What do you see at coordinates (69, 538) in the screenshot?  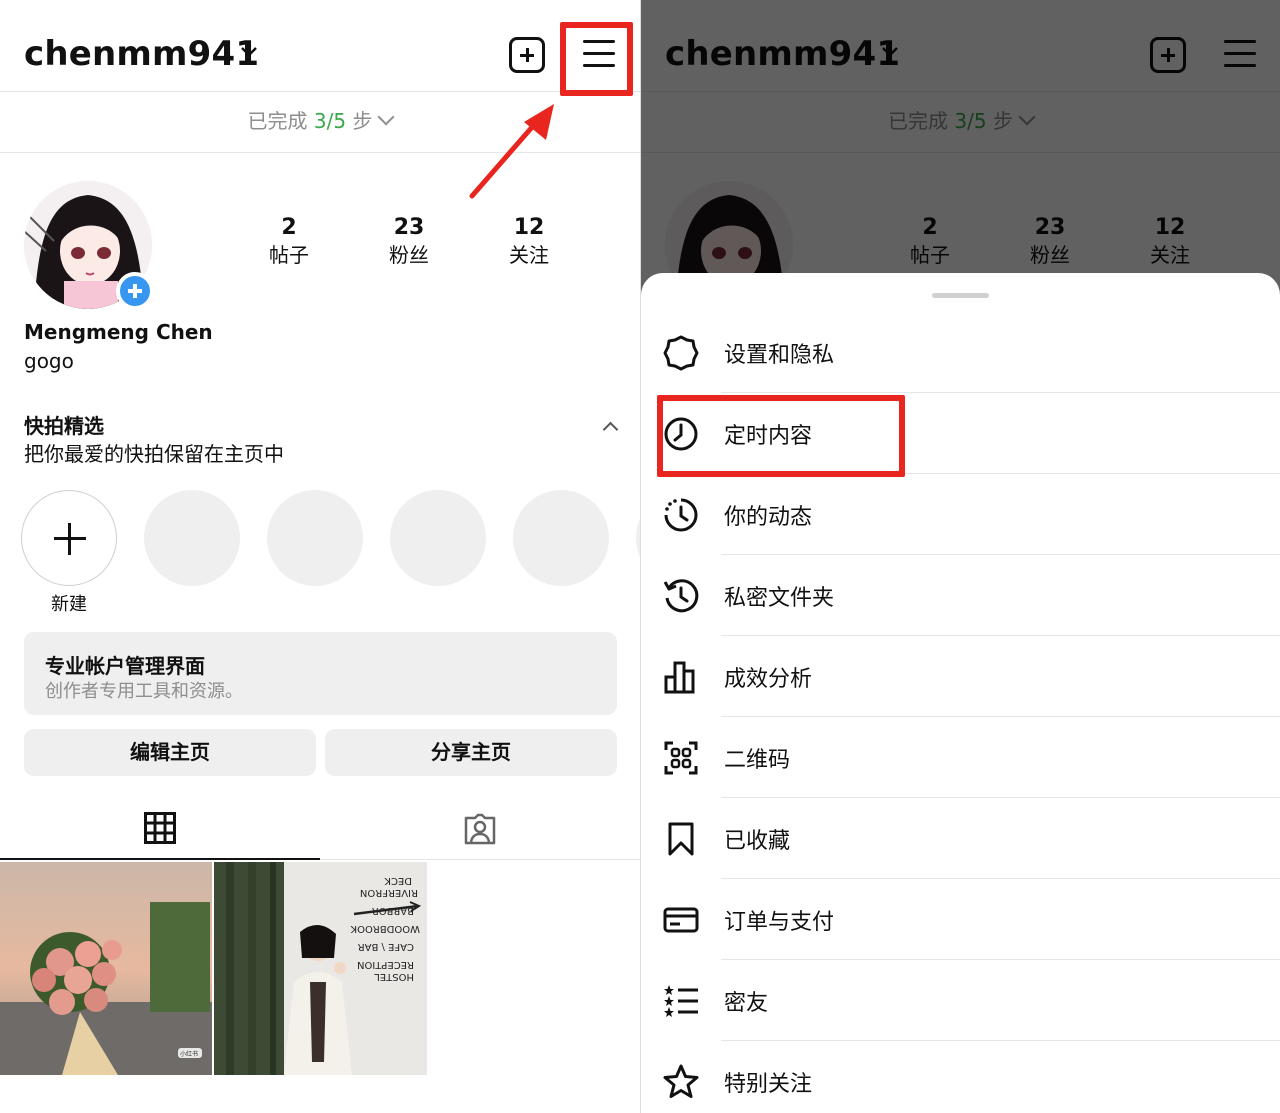 I see `new-highlight-button` at bounding box center [69, 538].